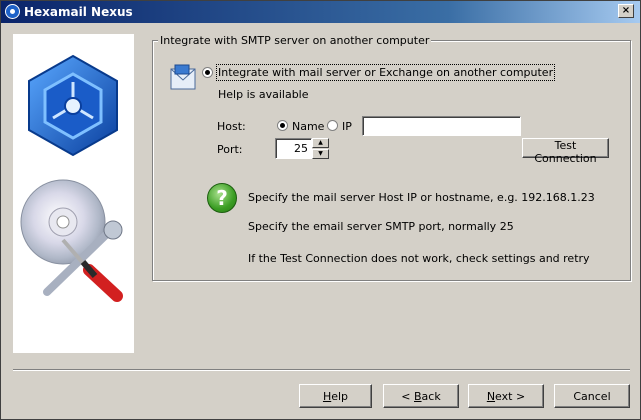 Image resolution: width=641 pixels, height=420 pixels. What do you see at coordinates (510, 396) in the screenshot?
I see `next-button-label: ext >` at bounding box center [510, 396].